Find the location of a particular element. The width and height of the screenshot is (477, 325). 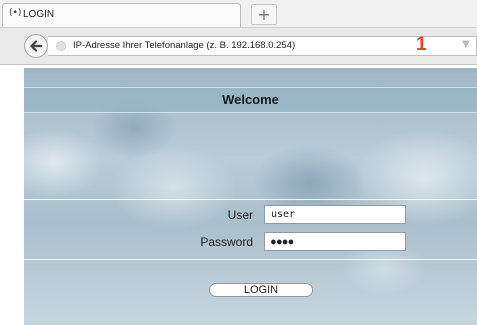

tab-favicon-icon: (•) is located at coordinates (15, 13).